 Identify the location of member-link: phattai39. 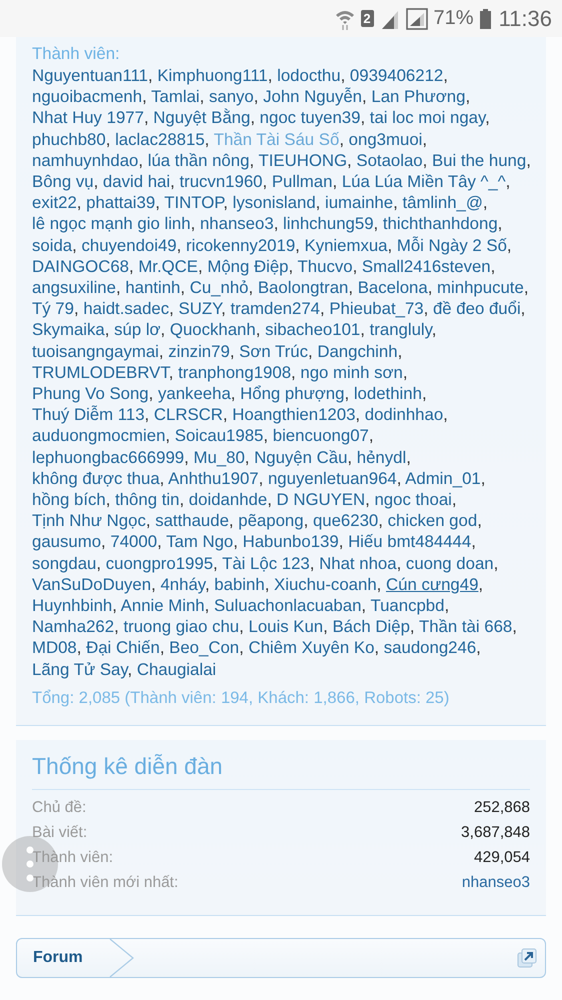
(121, 202).